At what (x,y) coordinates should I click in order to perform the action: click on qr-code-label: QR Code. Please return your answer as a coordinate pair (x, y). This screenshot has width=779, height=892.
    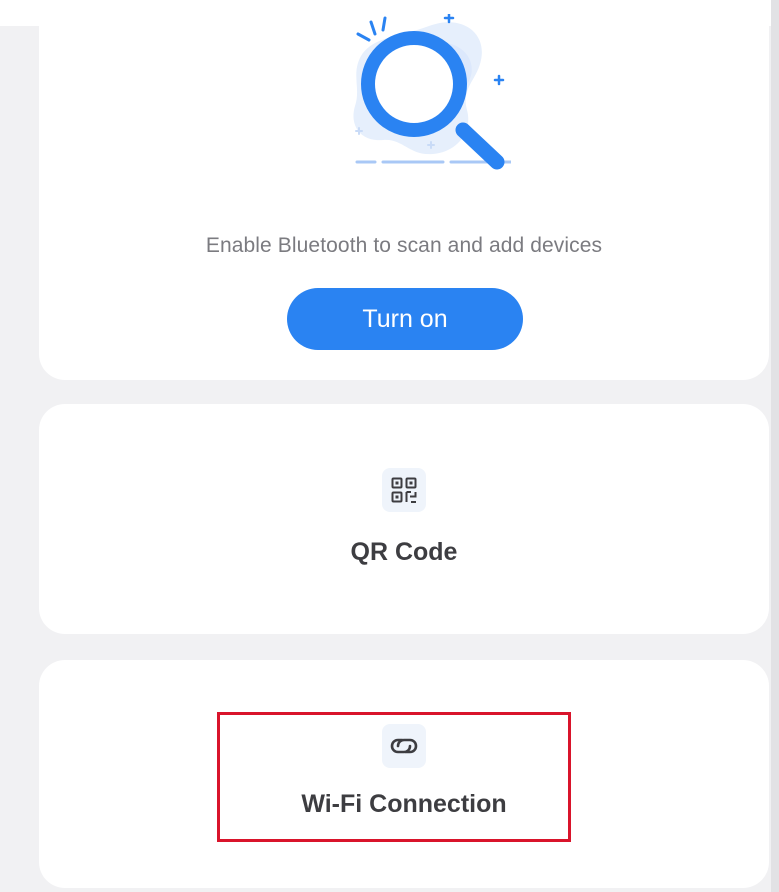
    Looking at the image, I should click on (404, 552).